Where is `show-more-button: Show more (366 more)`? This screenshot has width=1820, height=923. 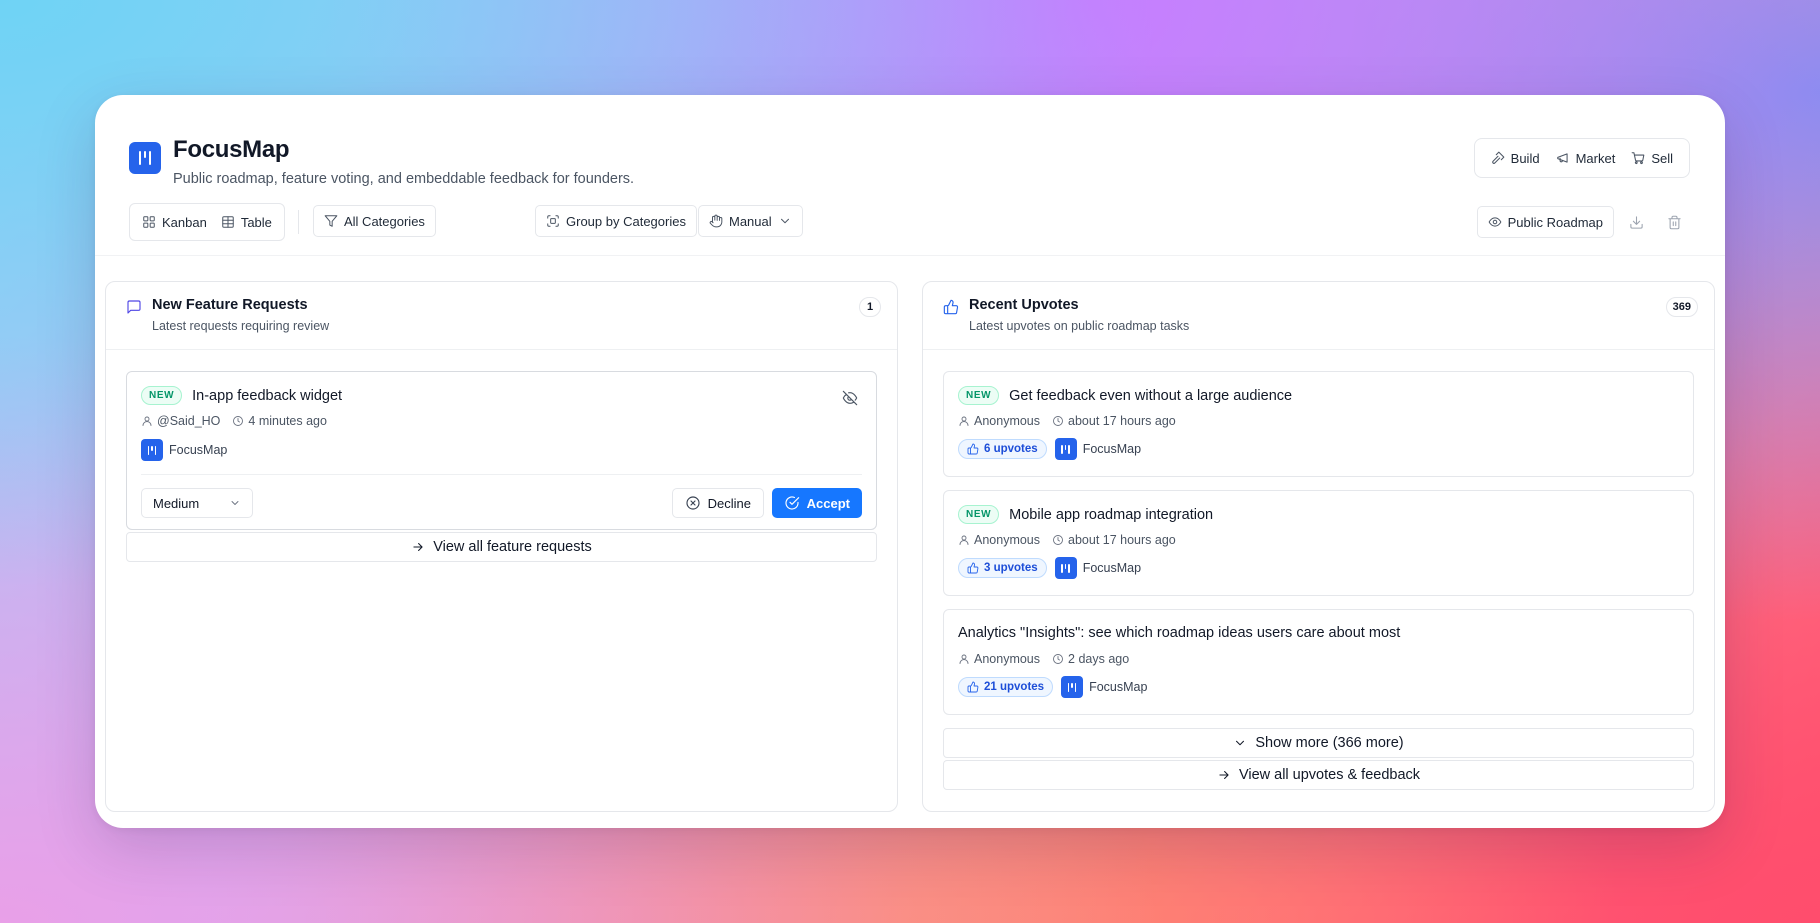 show-more-button: Show more (366 more) is located at coordinates (1318, 743).